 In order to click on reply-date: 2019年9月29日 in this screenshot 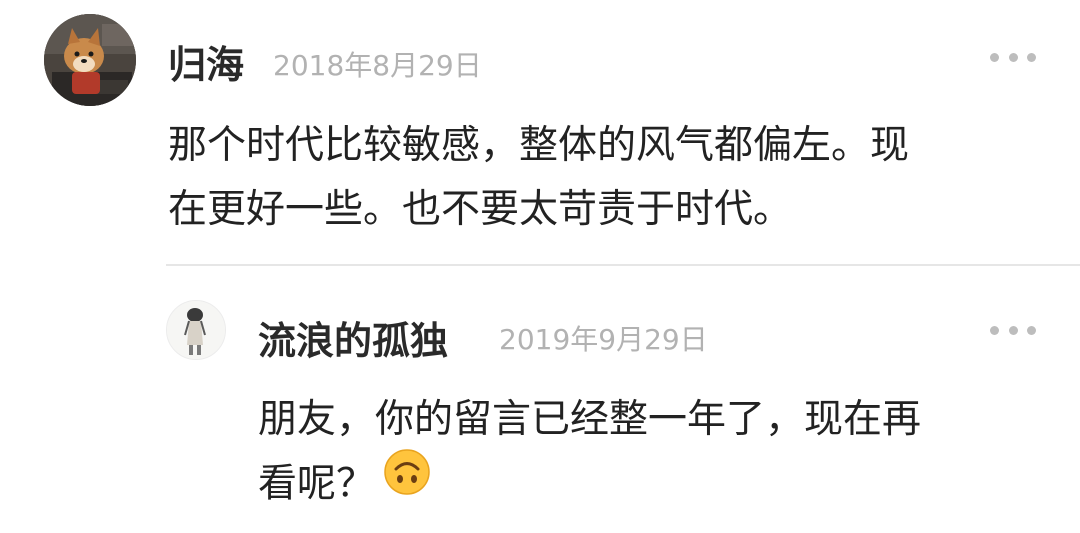, I will do `click(603, 339)`.